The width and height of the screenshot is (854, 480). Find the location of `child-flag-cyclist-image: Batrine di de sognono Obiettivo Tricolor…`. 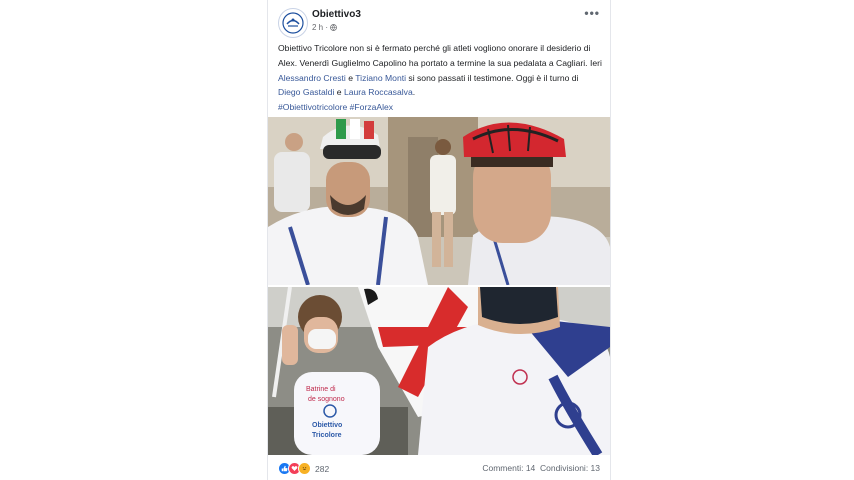

child-flag-cyclist-image: Batrine di de sognono Obiettivo Tricolor… is located at coordinates (439, 371).